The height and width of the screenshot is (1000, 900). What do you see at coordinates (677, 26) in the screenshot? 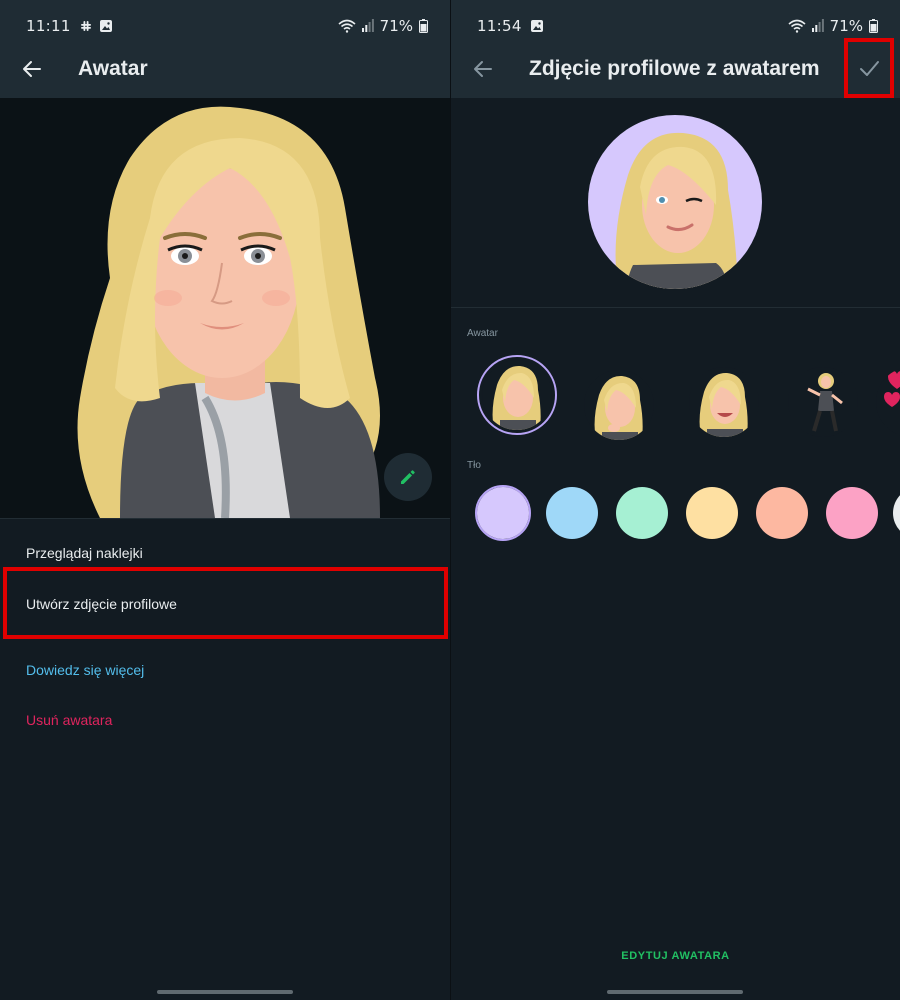
I see `status-bar: 11:54 71%` at bounding box center [677, 26].